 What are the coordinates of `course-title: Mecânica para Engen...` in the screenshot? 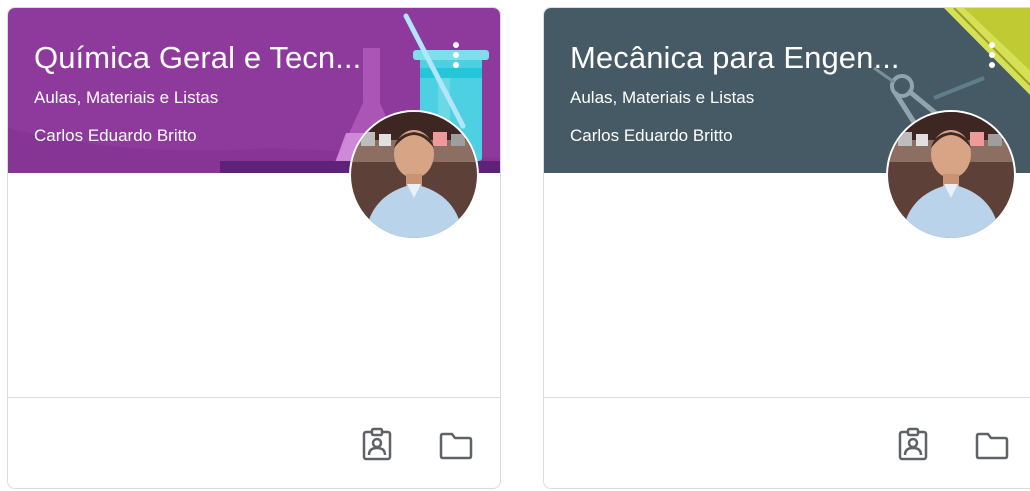 It's located at (763, 58).